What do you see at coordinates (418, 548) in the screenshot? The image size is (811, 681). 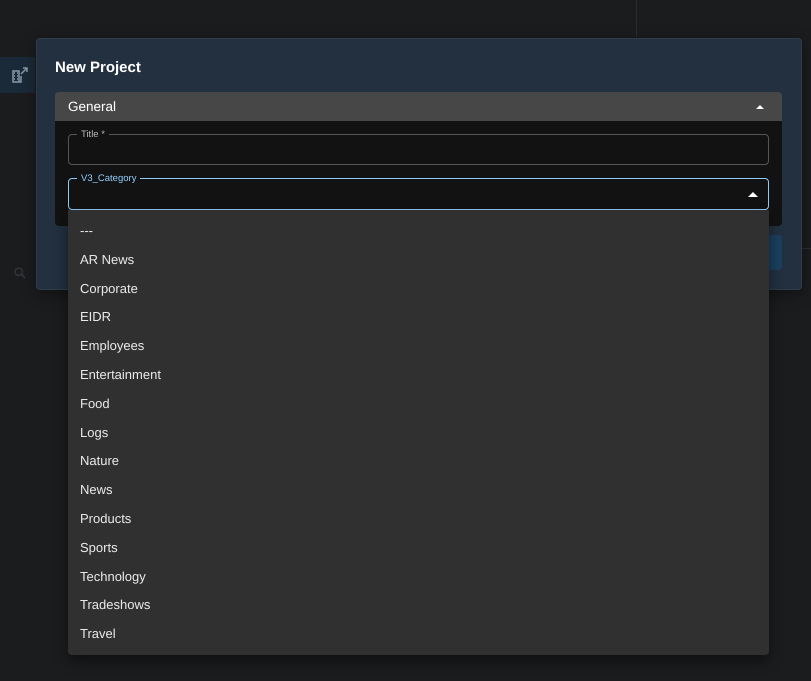 I see `menu-option: Sports` at bounding box center [418, 548].